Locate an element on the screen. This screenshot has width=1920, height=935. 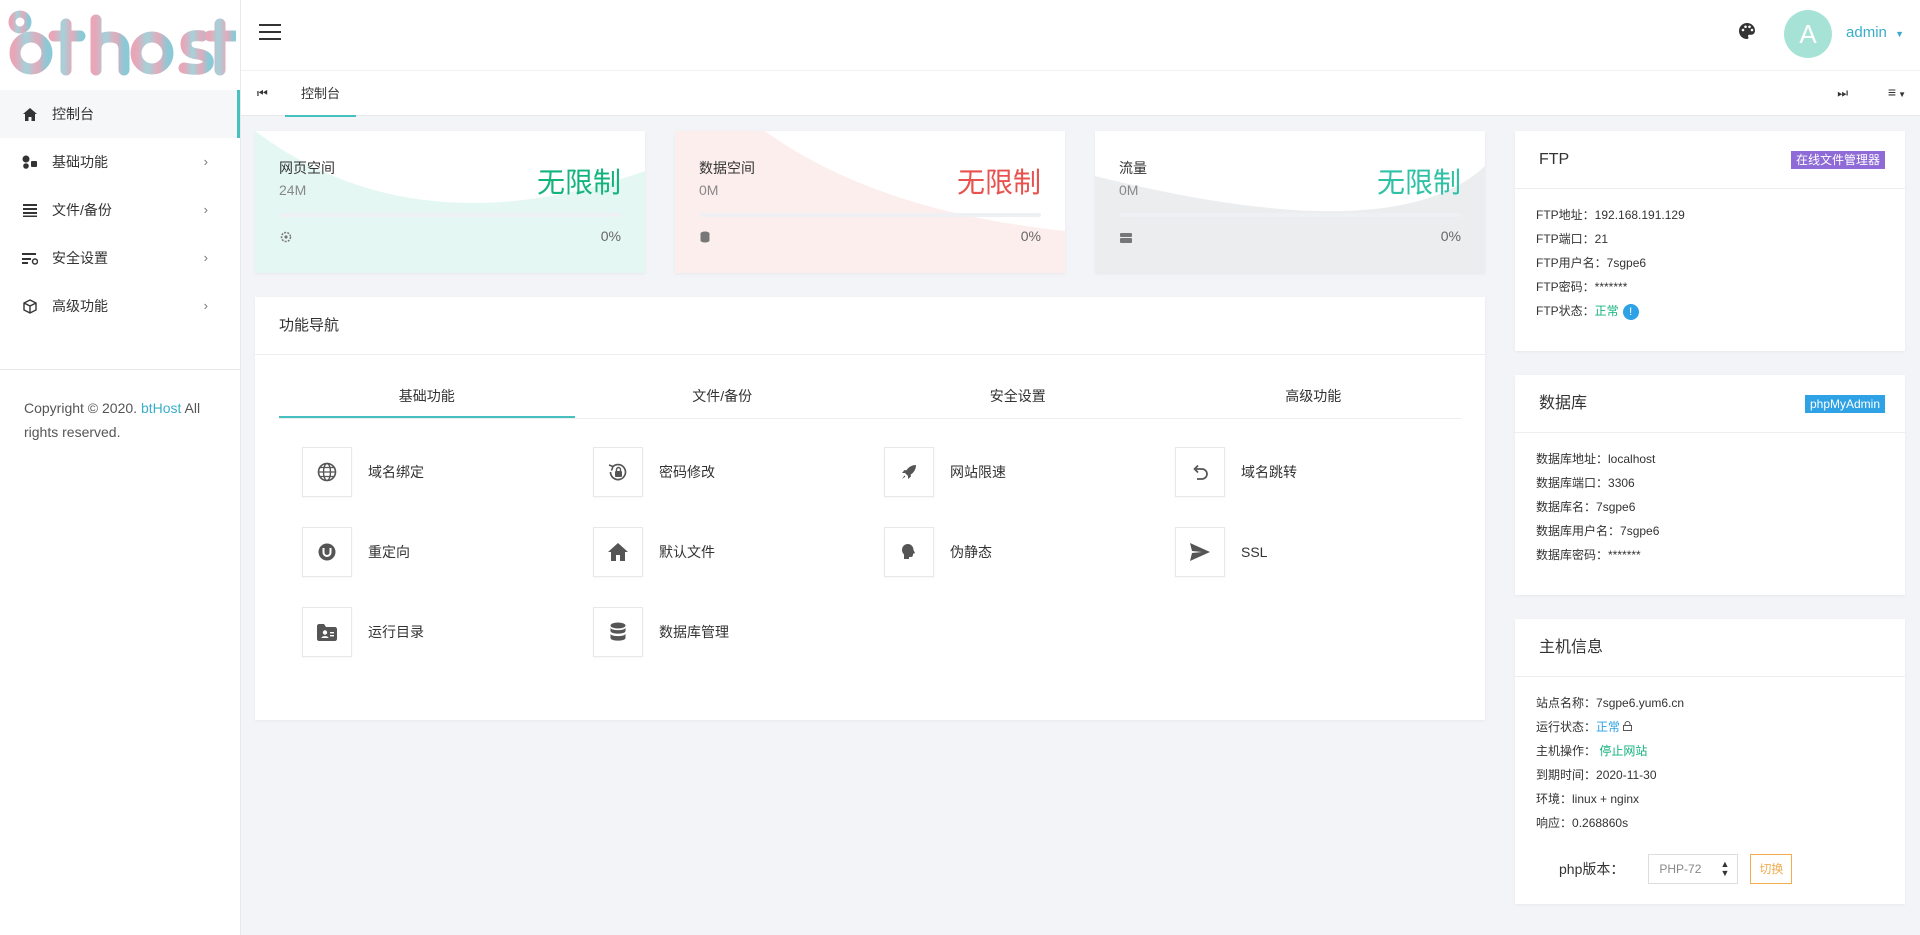
brain-icon is located at coordinates (909, 552).